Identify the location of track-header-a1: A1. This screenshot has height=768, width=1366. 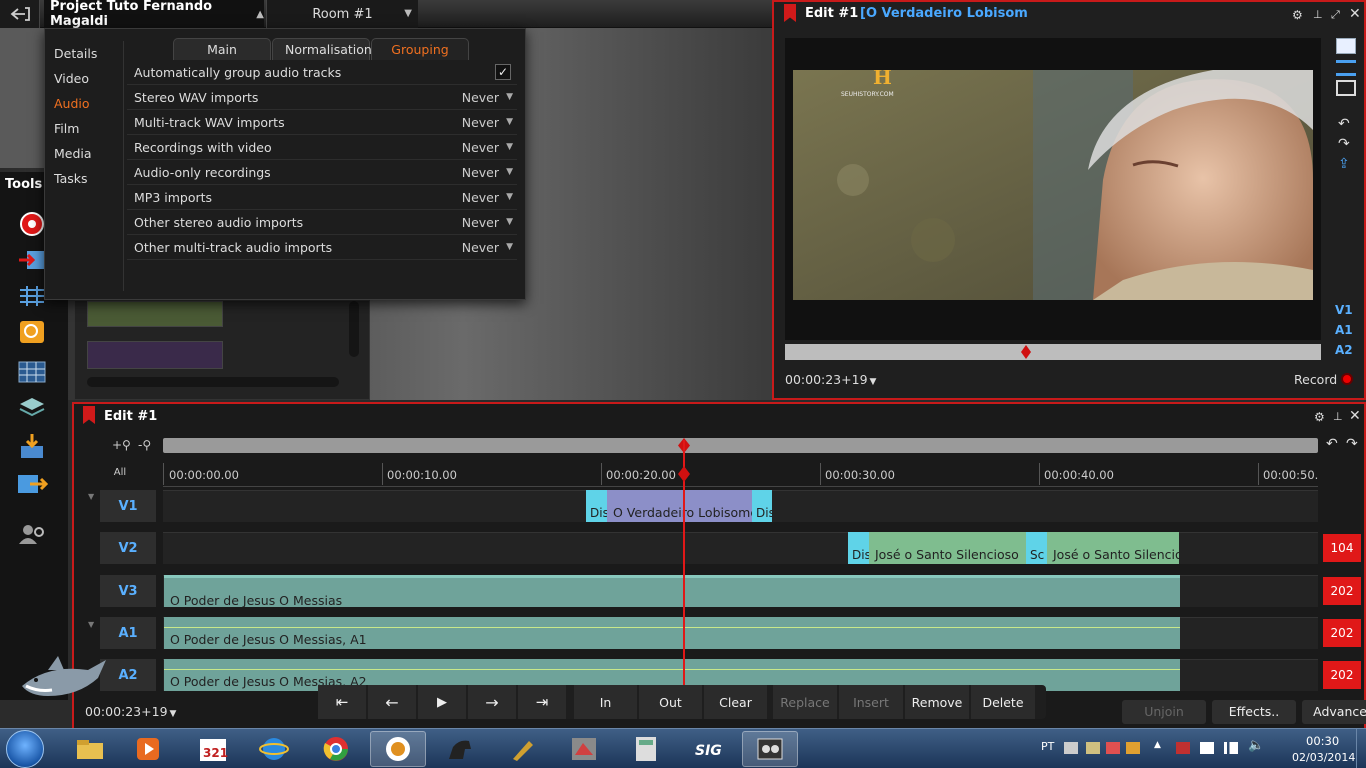
(128, 633).